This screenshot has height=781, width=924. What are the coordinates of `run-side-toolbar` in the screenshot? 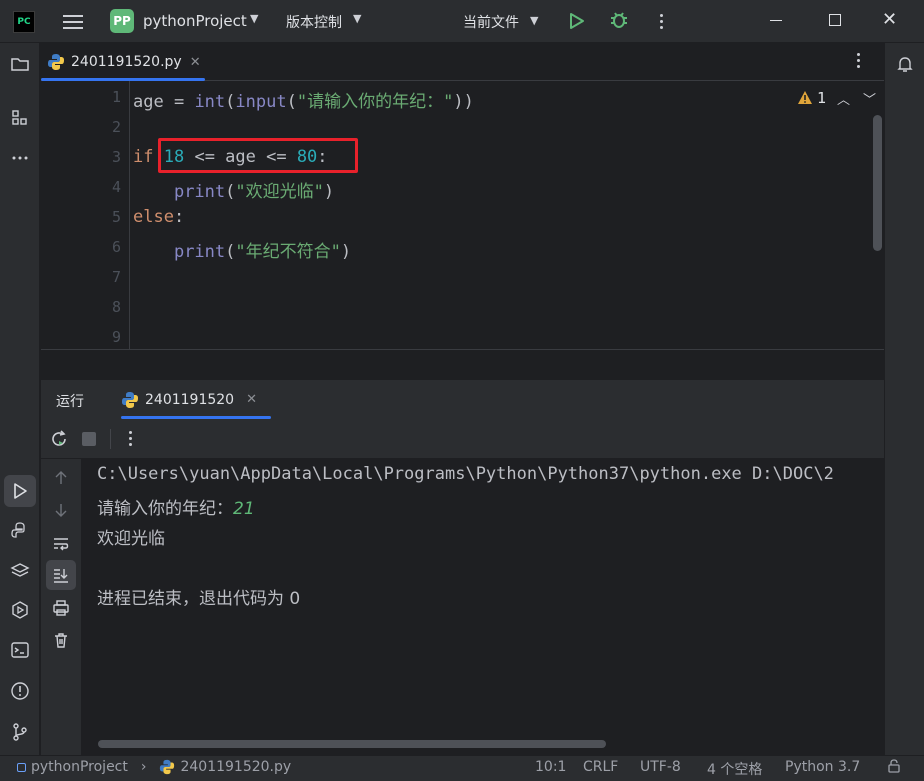 It's located at (61, 607).